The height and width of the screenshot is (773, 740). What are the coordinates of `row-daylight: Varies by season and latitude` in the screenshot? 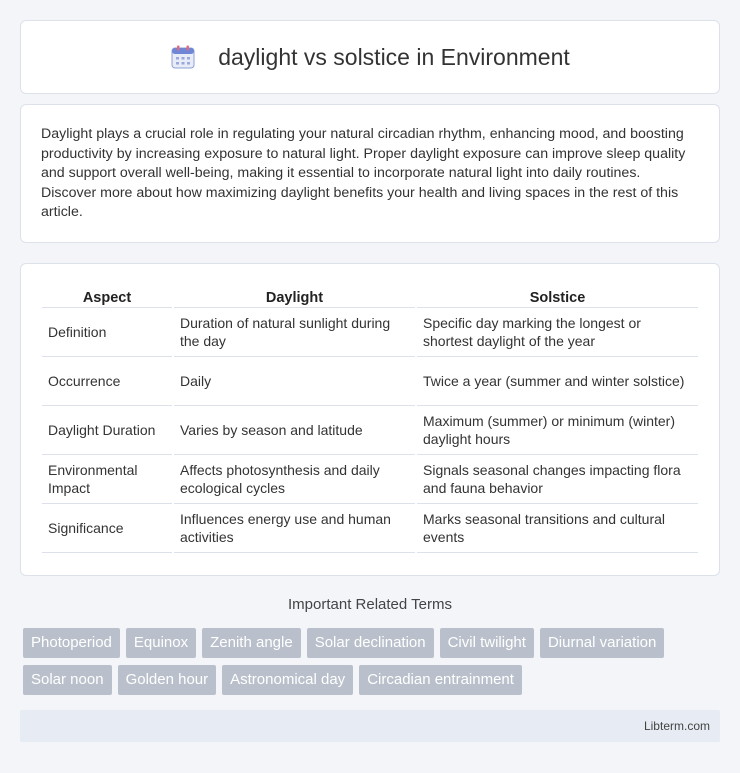 It's located at (294, 430).